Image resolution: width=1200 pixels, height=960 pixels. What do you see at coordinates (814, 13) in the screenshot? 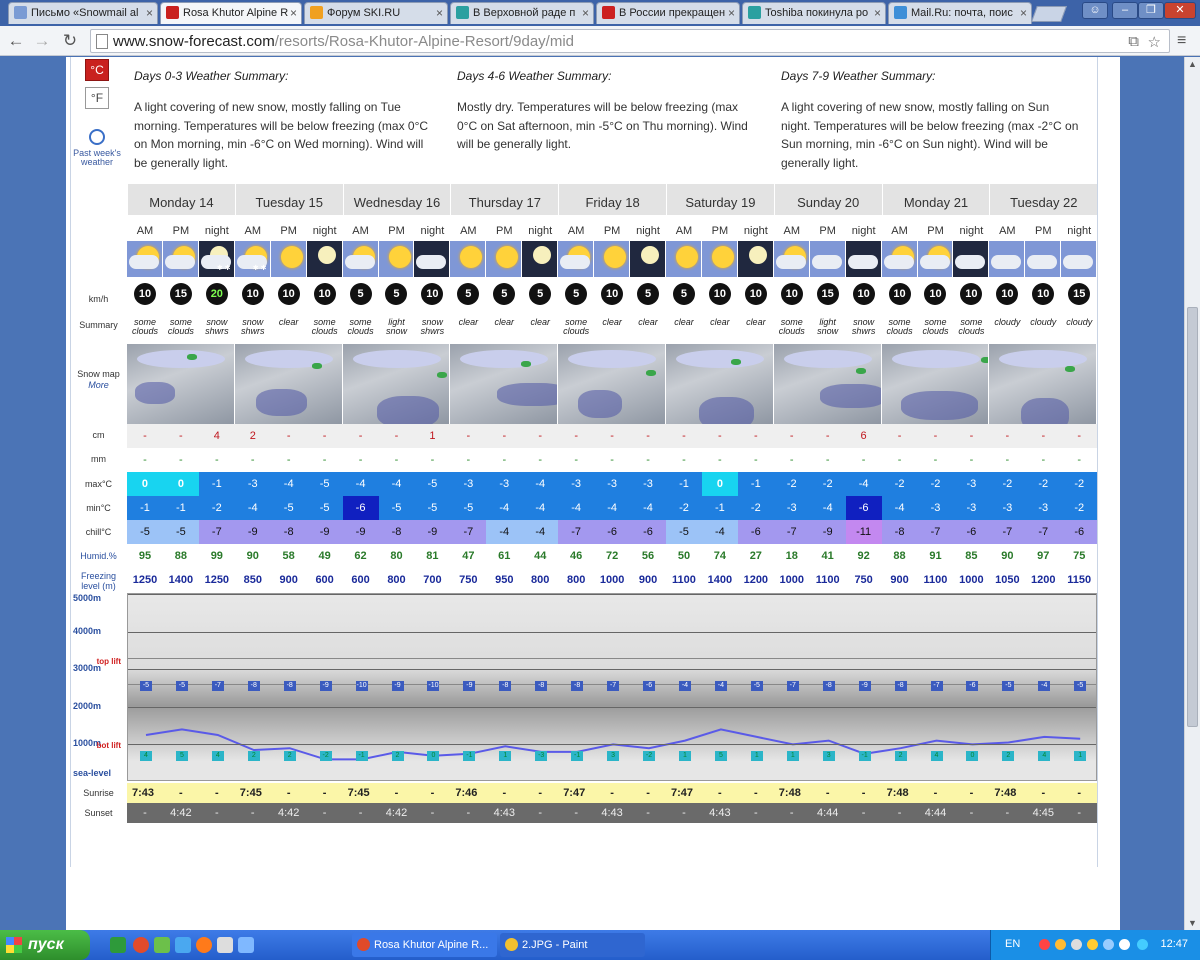
I see `browser-tab: Toshiba покинула ро ×` at bounding box center [814, 13].